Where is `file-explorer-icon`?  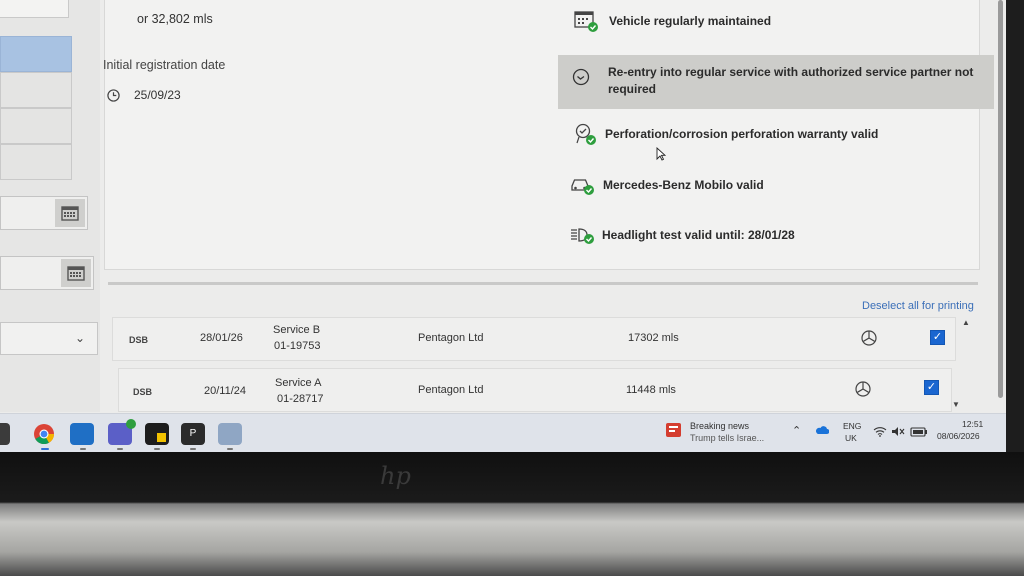 file-explorer-icon is located at coordinates (230, 434).